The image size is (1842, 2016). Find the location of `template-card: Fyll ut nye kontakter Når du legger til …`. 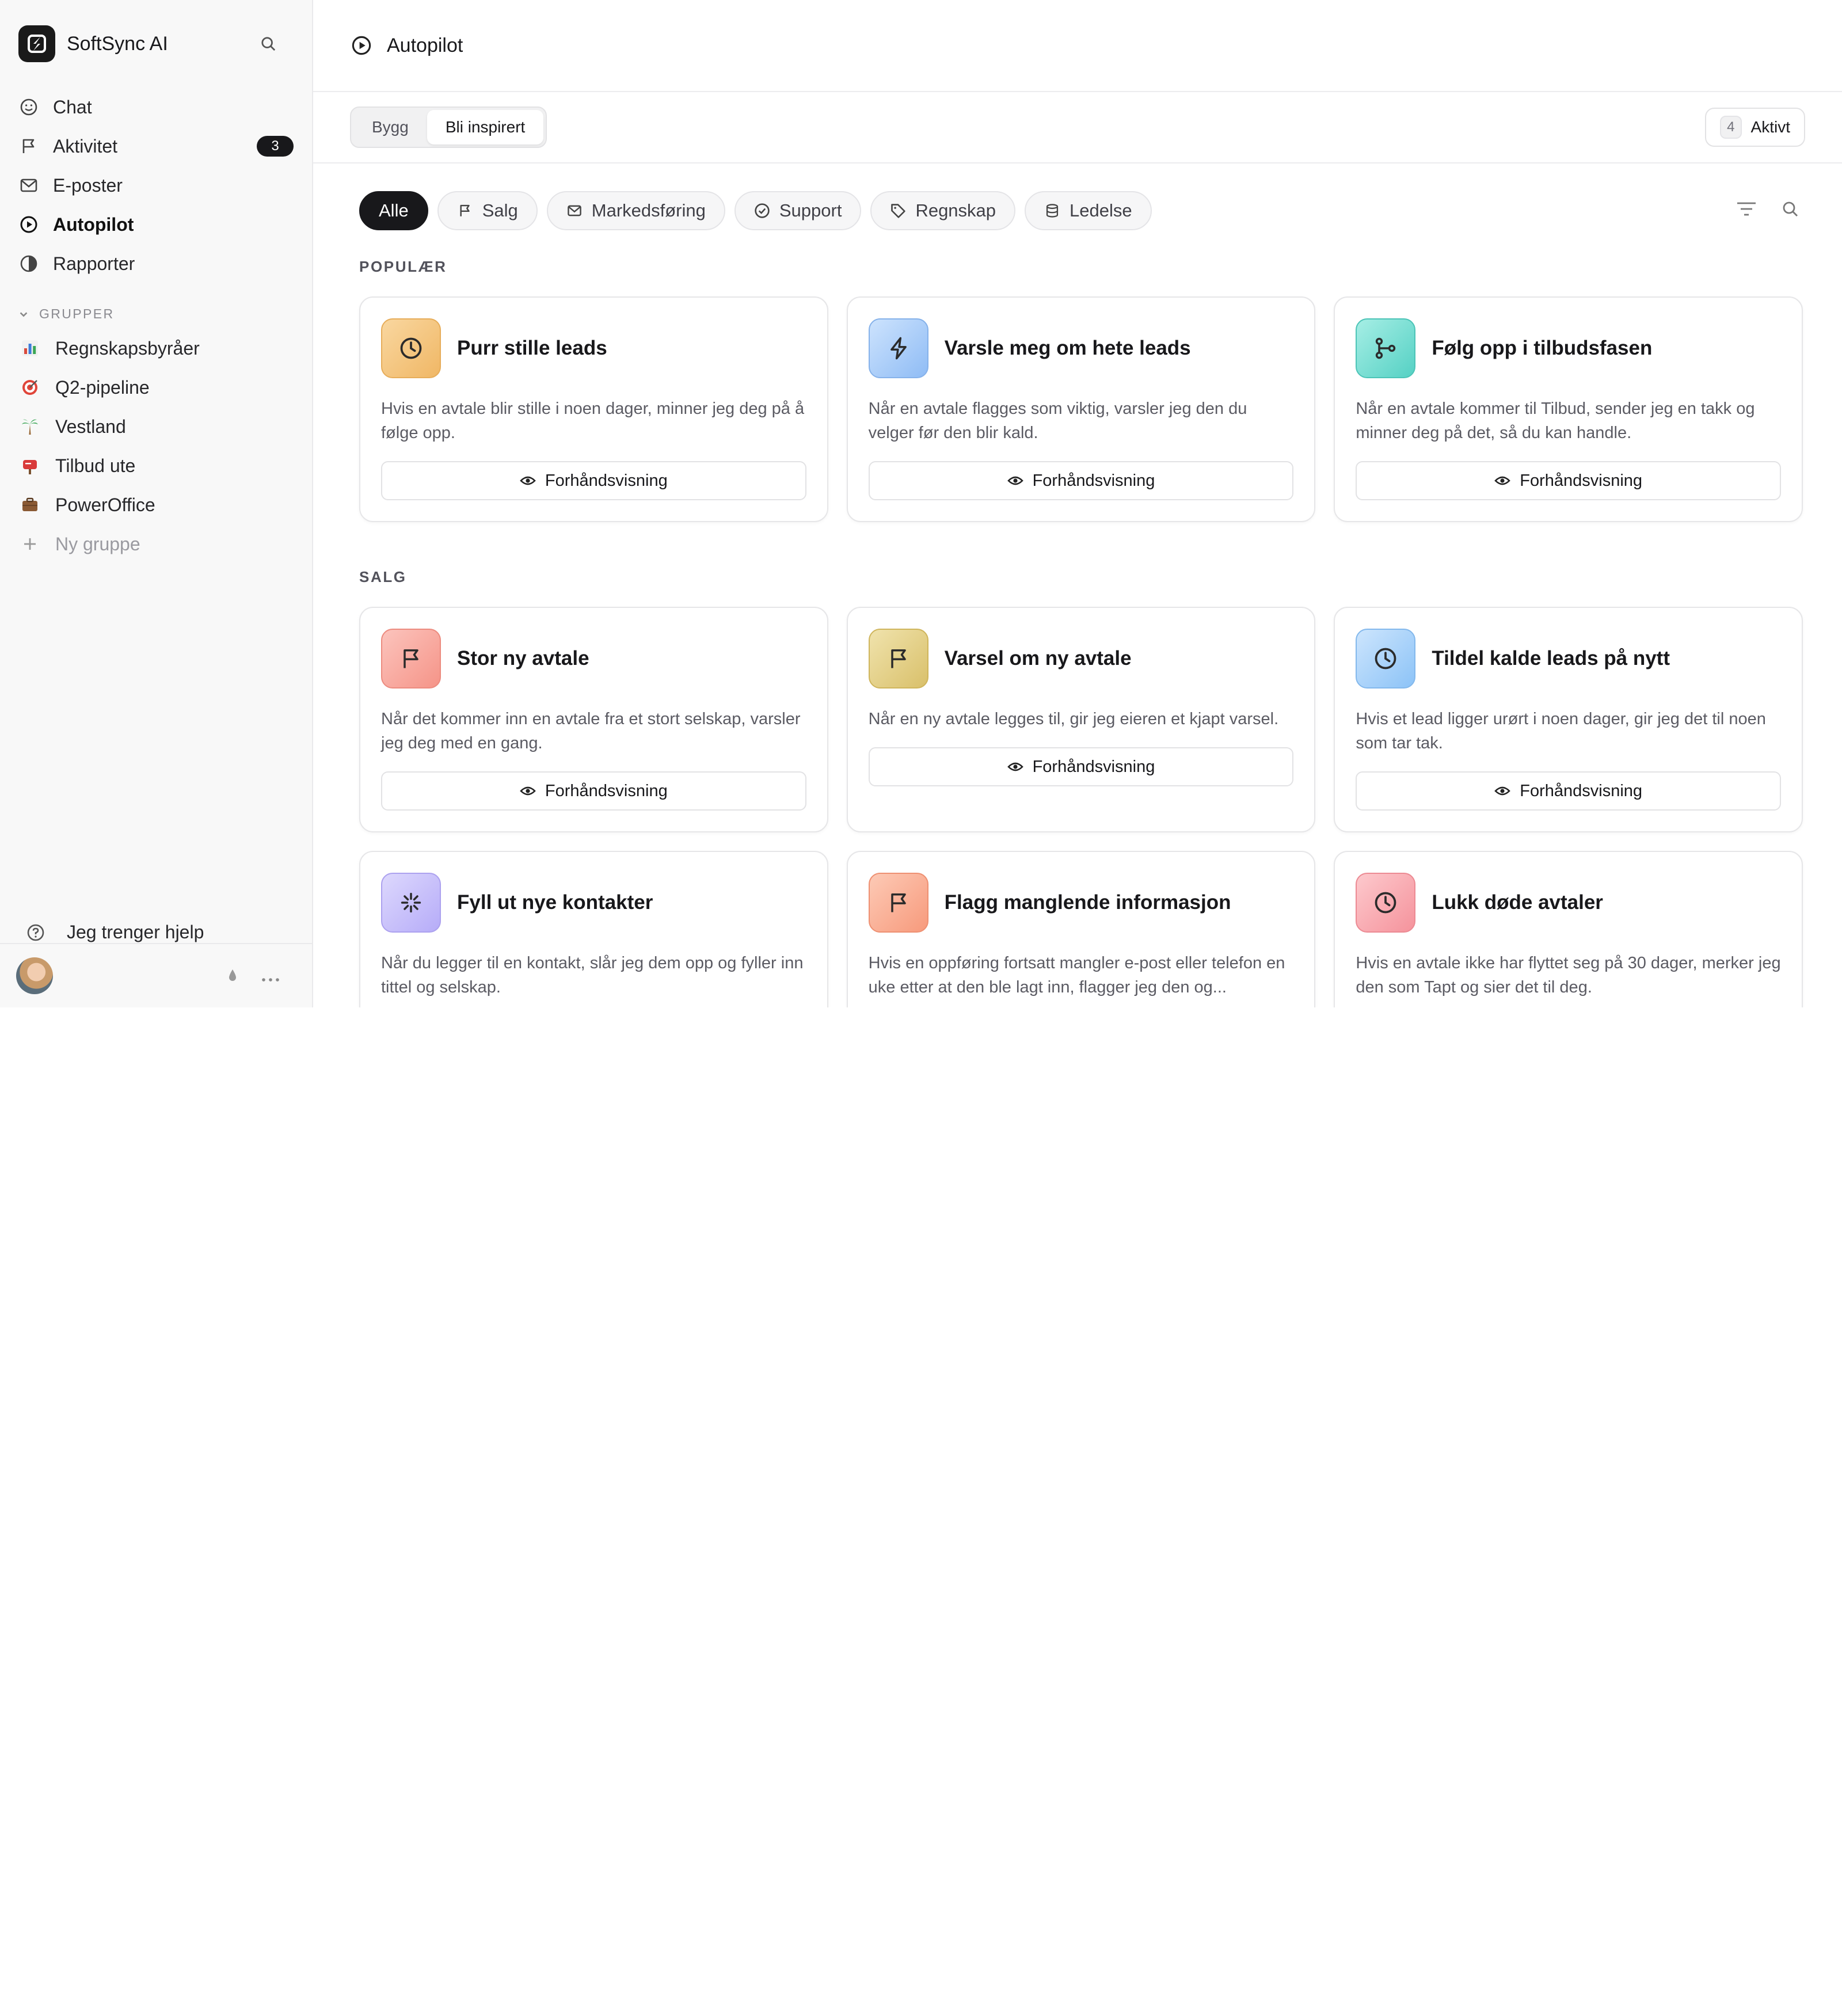

template-card: Fyll ut nye kontakter Når du legger til … is located at coordinates (593, 929).